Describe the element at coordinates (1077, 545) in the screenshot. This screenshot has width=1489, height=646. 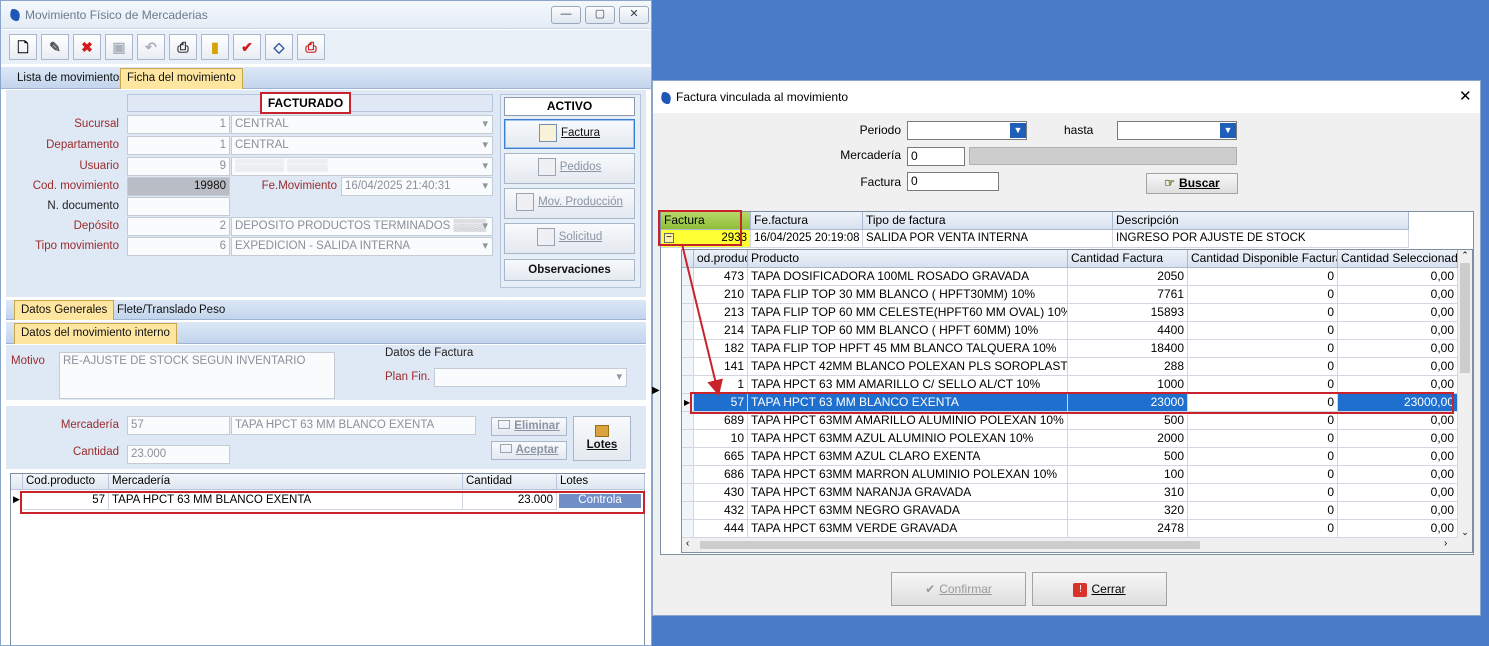
I see `horizontal-scrollbar: ‹ ›` at that location.